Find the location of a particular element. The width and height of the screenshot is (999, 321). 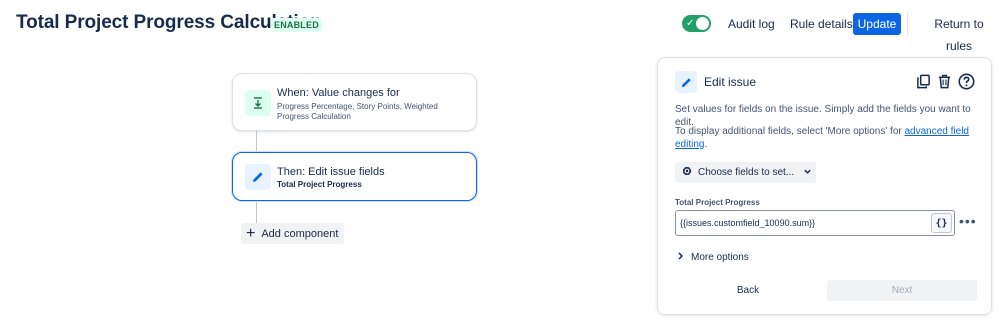

panel-title: Edit issue is located at coordinates (730, 82).